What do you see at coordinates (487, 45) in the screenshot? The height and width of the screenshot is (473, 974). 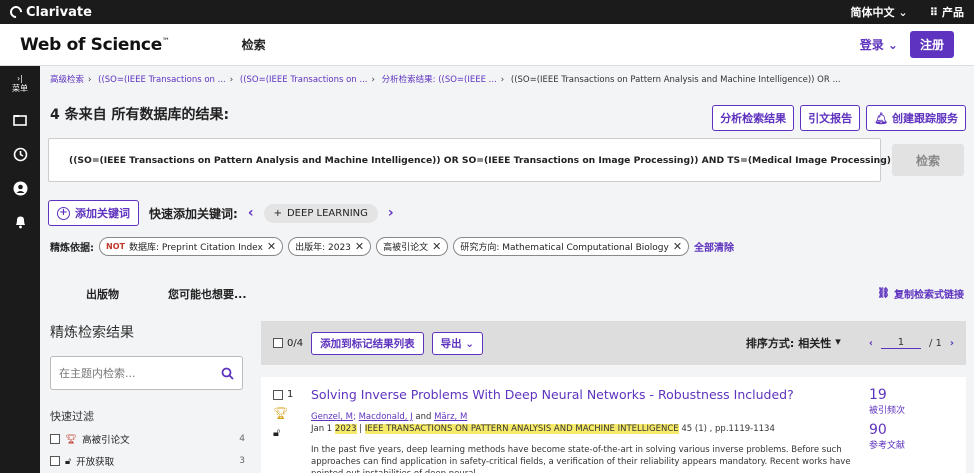 I see `app-header: Web of Science™ 检索 登录 ⌄ 注册` at bounding box center [487, 45].